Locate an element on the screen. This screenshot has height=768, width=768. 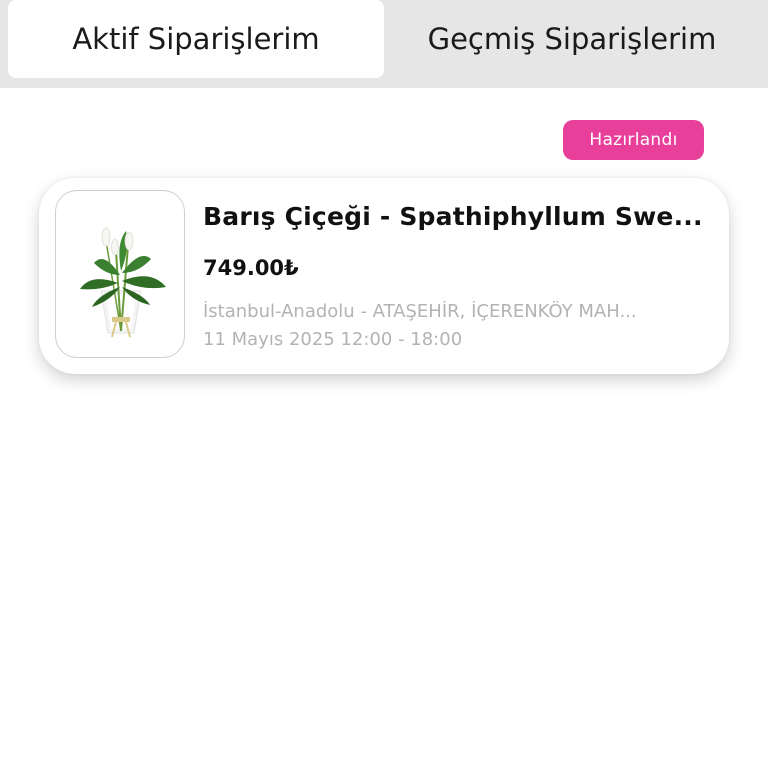
tab-past-orders: Geçmiş Siparişlerim is located at coordinates (572, 39).